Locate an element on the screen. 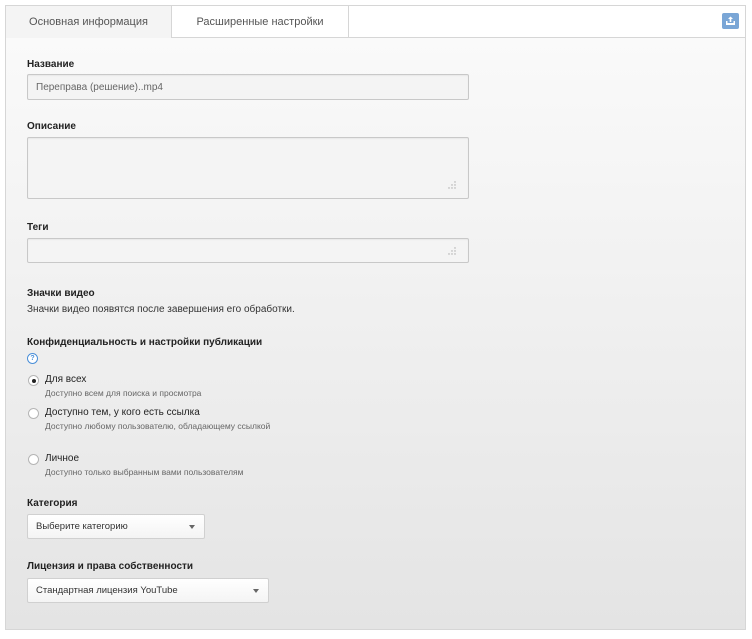 This screenshot has width=752, height=639. upload-icon is located at coordinates (730, 20).